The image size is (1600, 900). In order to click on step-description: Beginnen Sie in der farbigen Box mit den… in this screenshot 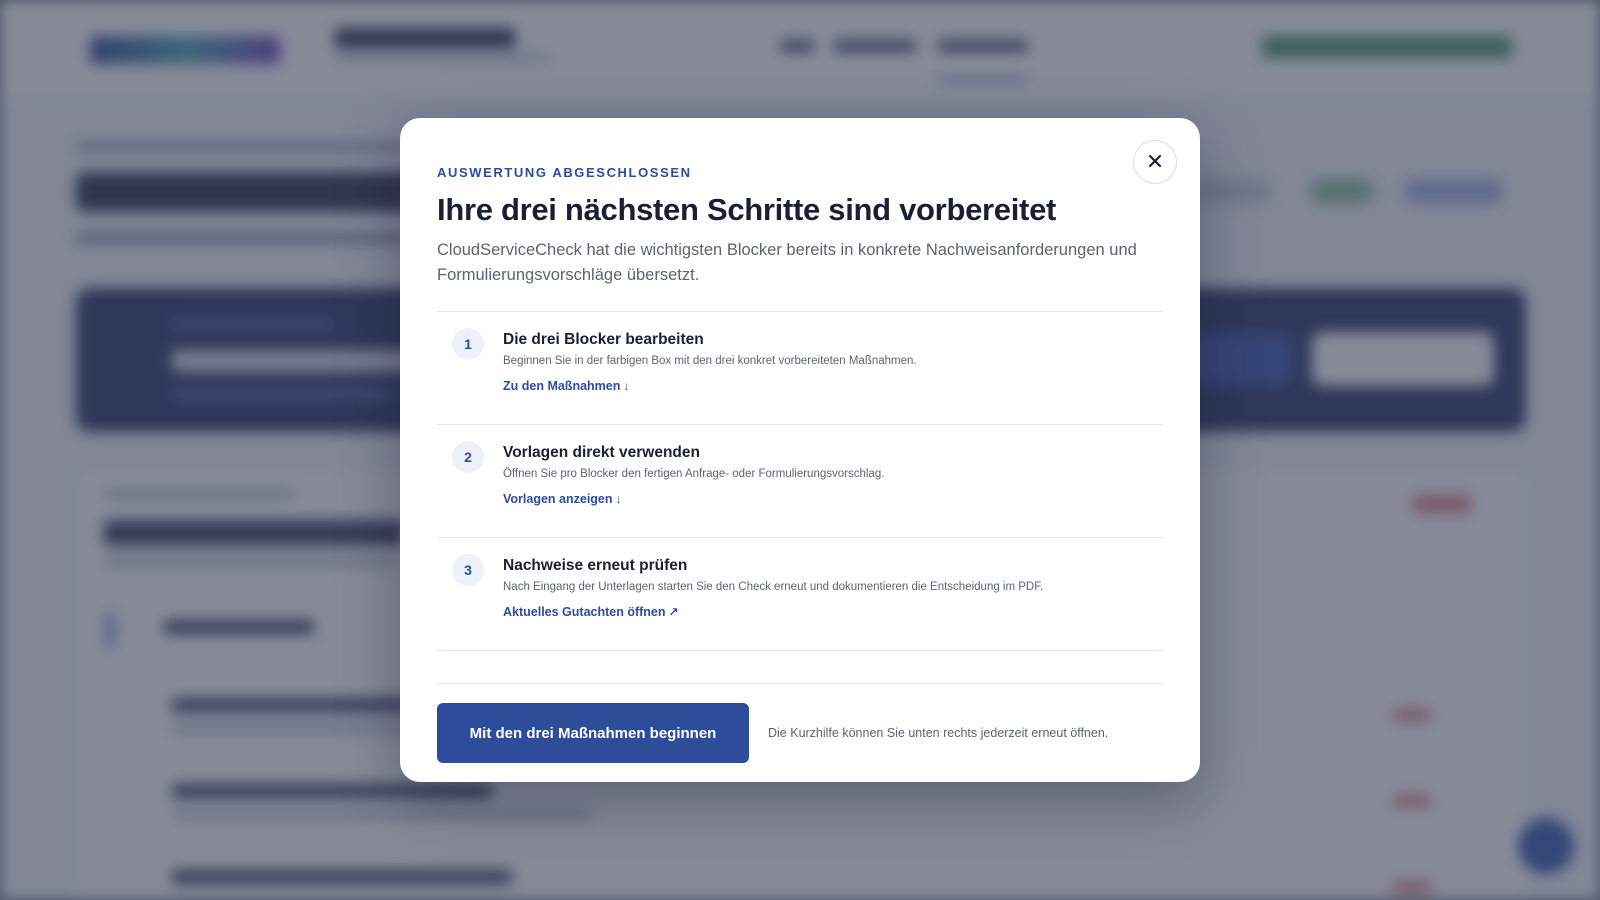, I will do `click(710, 361)`.